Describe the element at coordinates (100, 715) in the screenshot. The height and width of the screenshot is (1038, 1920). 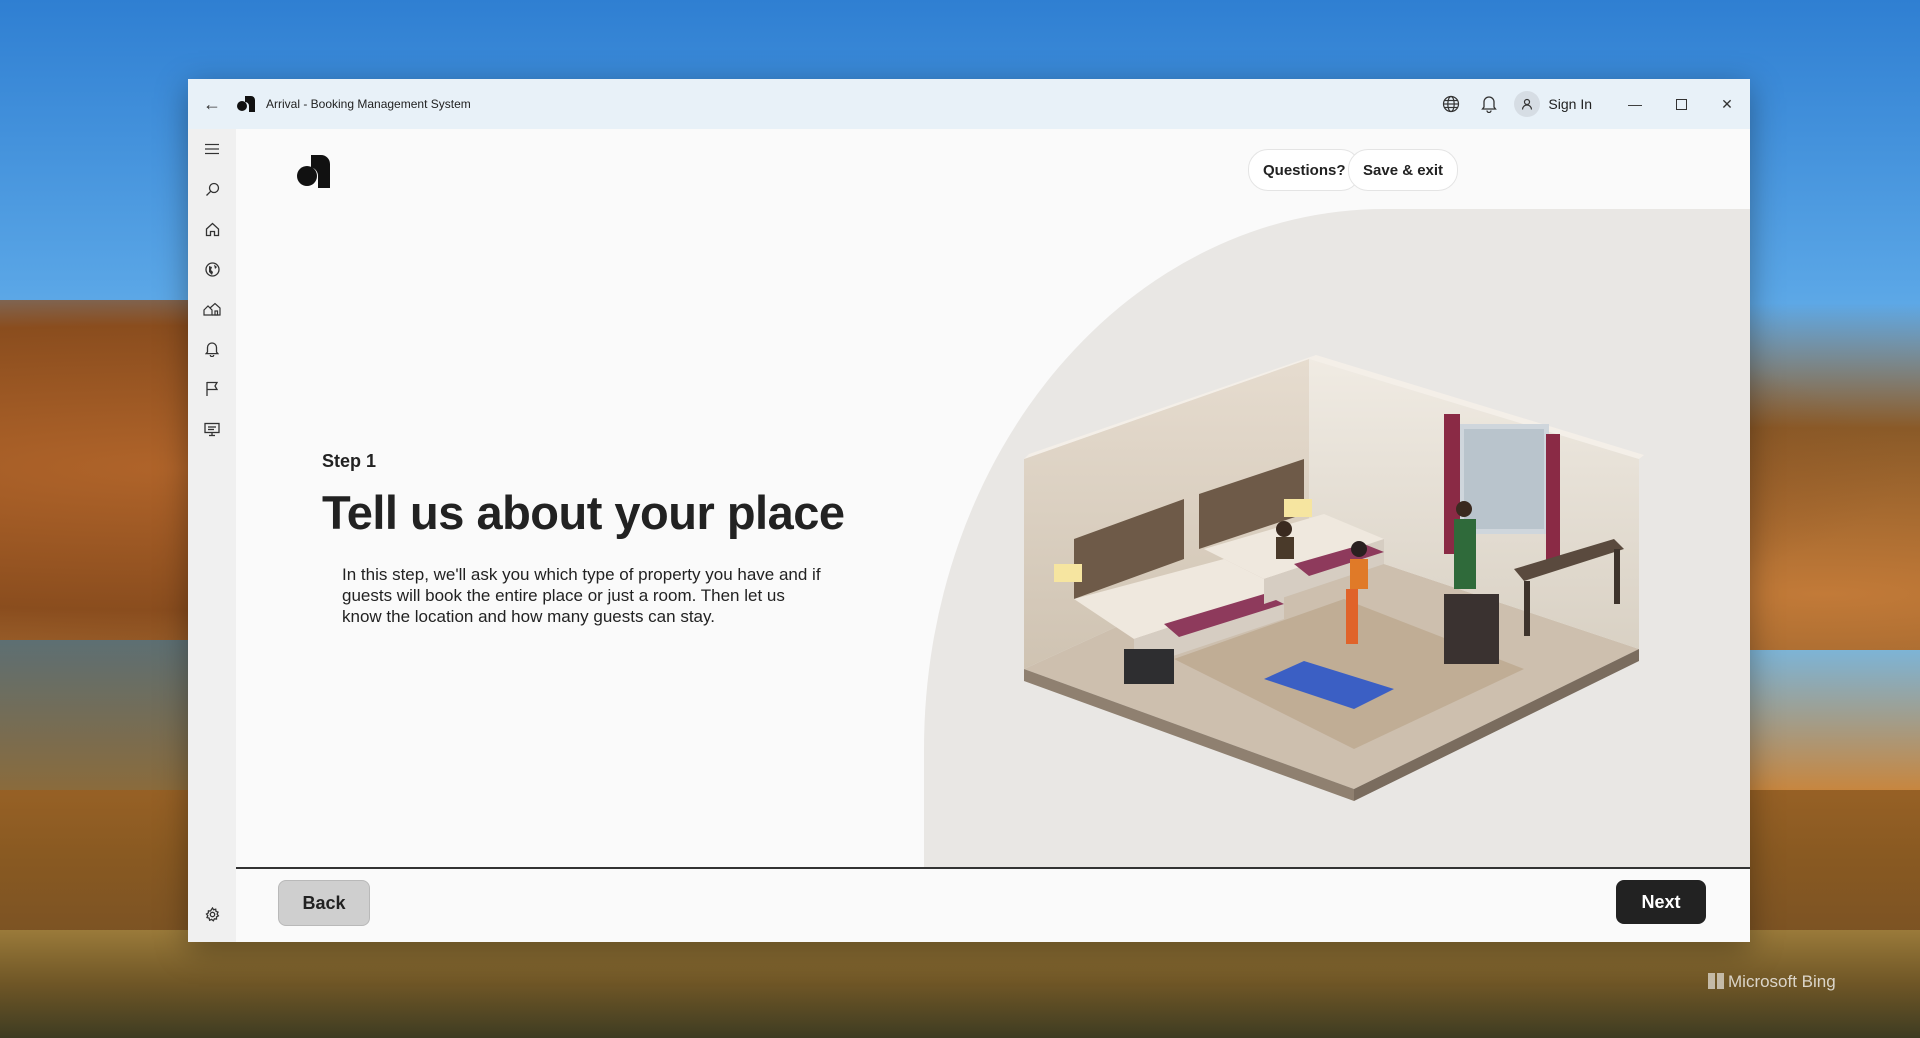
I see `desktop-wallpaper-lake-left` at that location.